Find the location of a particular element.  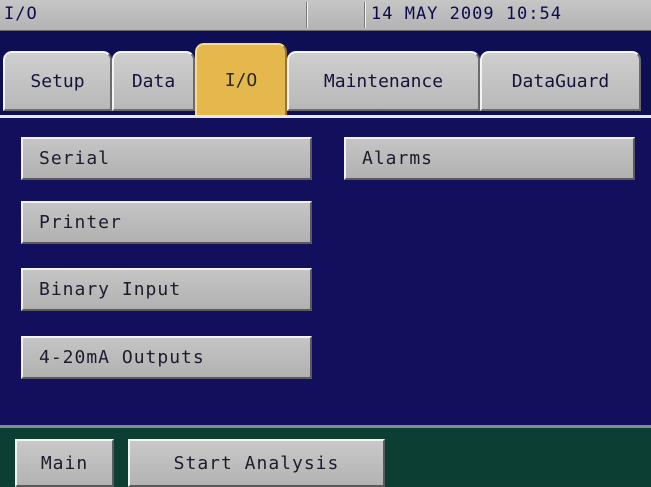

alarms-button: Alarms is located at coordinates (489, 158).